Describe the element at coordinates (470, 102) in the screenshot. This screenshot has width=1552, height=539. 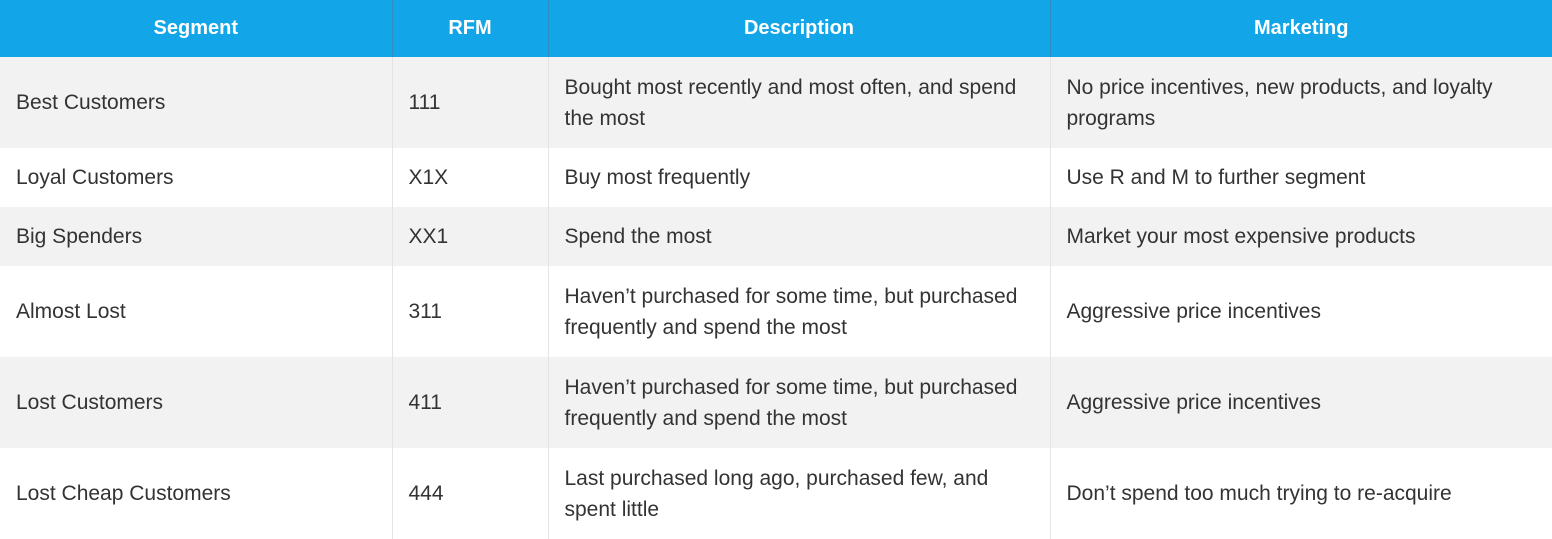
I see `cell-rfm: 111` at that location.